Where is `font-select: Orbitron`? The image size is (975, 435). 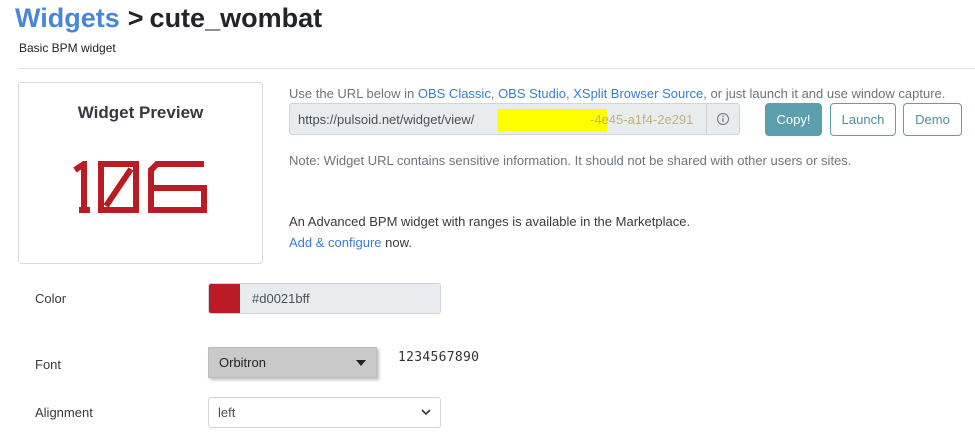
font-select: Orbitron is located at coordinates (292, 362).